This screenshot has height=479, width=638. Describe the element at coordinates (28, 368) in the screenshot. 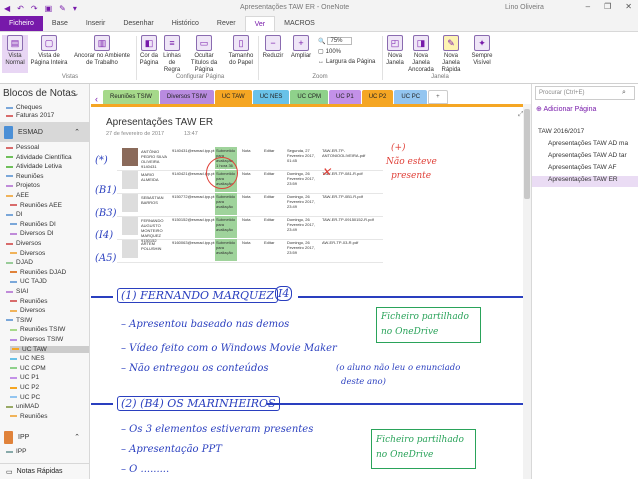

I see `section-item: UC CPM` at that location.